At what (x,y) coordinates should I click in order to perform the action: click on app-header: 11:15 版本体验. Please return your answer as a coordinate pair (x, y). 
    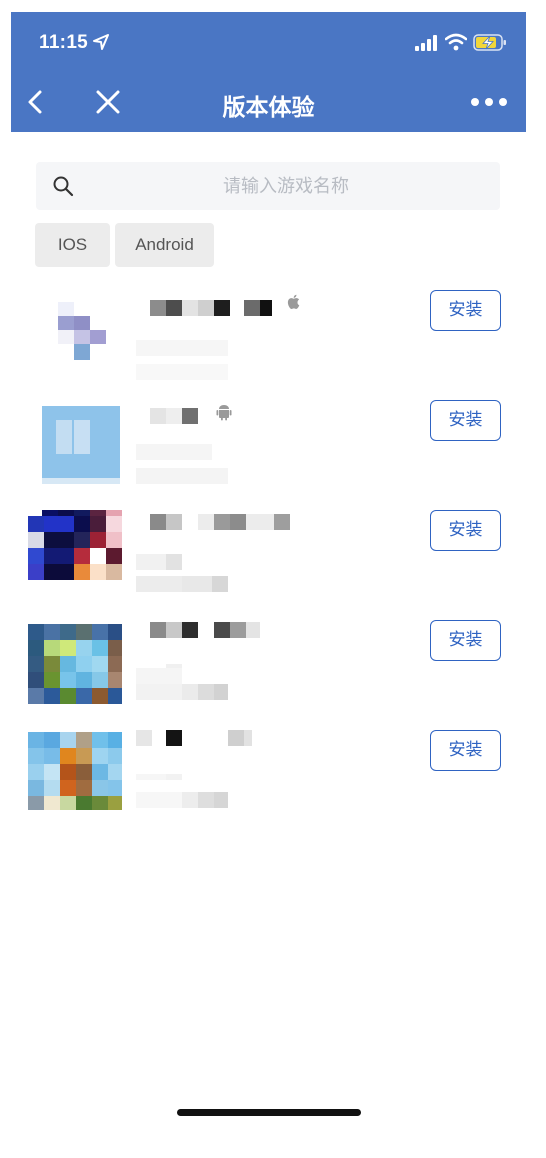
    Looking at the image, I should click on (268, 72).